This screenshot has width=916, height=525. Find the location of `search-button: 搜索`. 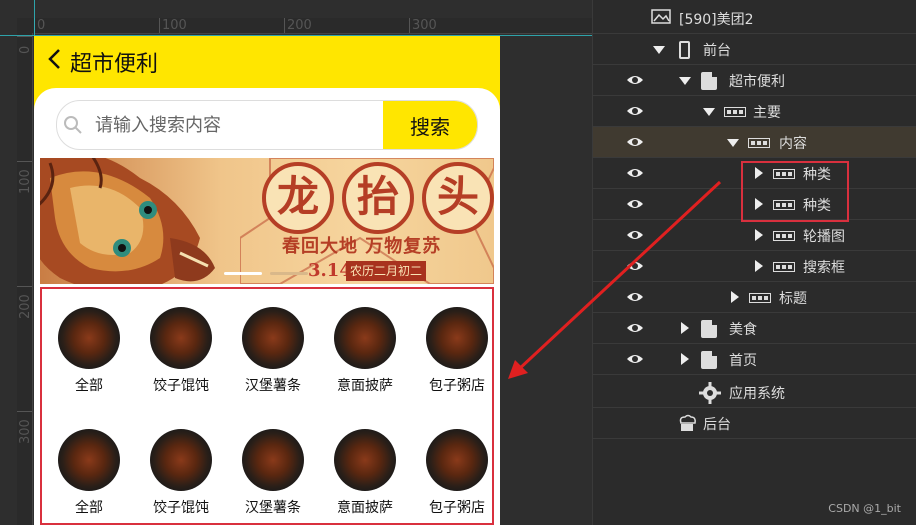

search-button: 搜索 is located at coordinates (430, 125).